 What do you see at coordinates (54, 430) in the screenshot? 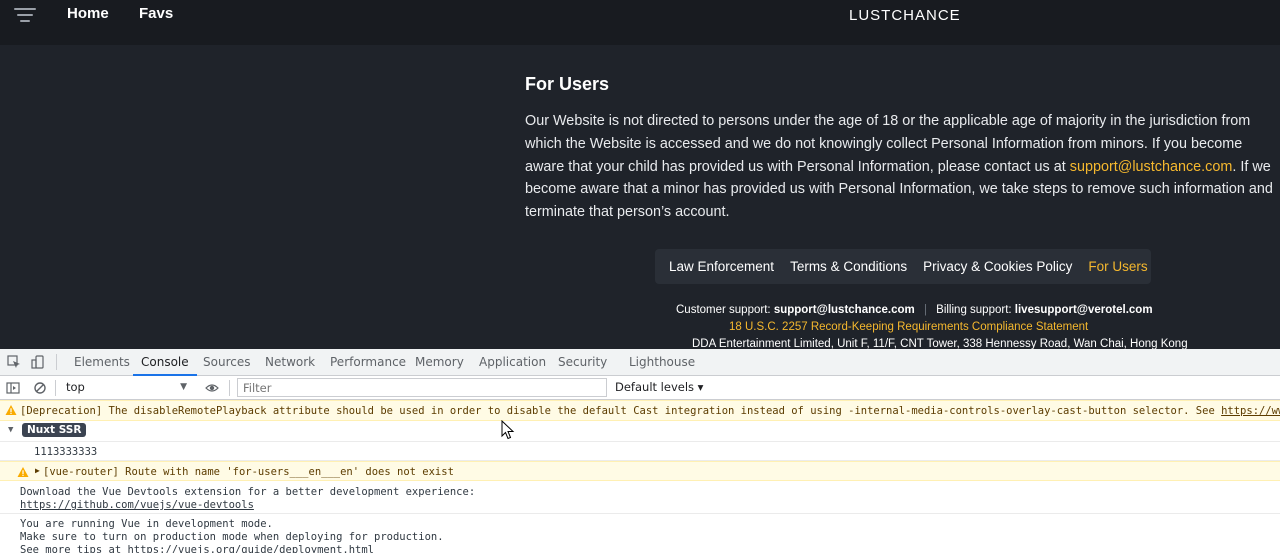
I see `nuxt-ssr-badge: Nuxt SSR` at bounding box center [54, 430].